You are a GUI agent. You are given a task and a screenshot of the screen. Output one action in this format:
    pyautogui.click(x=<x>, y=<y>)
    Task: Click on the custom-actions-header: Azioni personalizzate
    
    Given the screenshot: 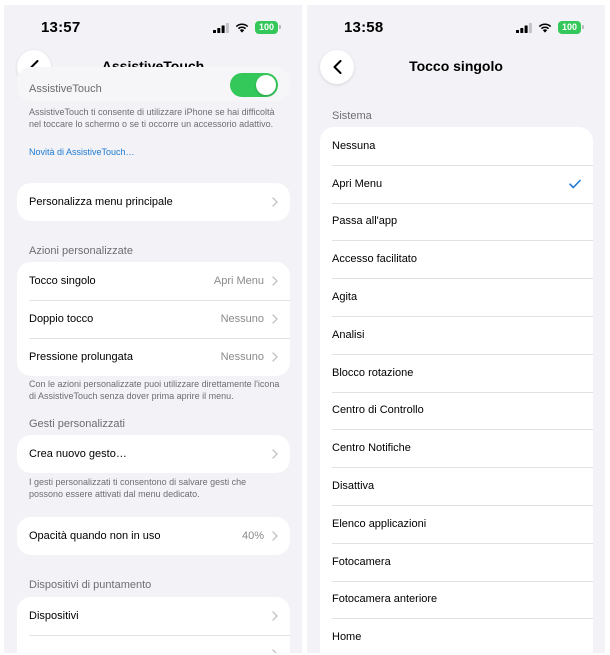 What is the action you would take?
    pyautogui.click(x=81, y=251)
    